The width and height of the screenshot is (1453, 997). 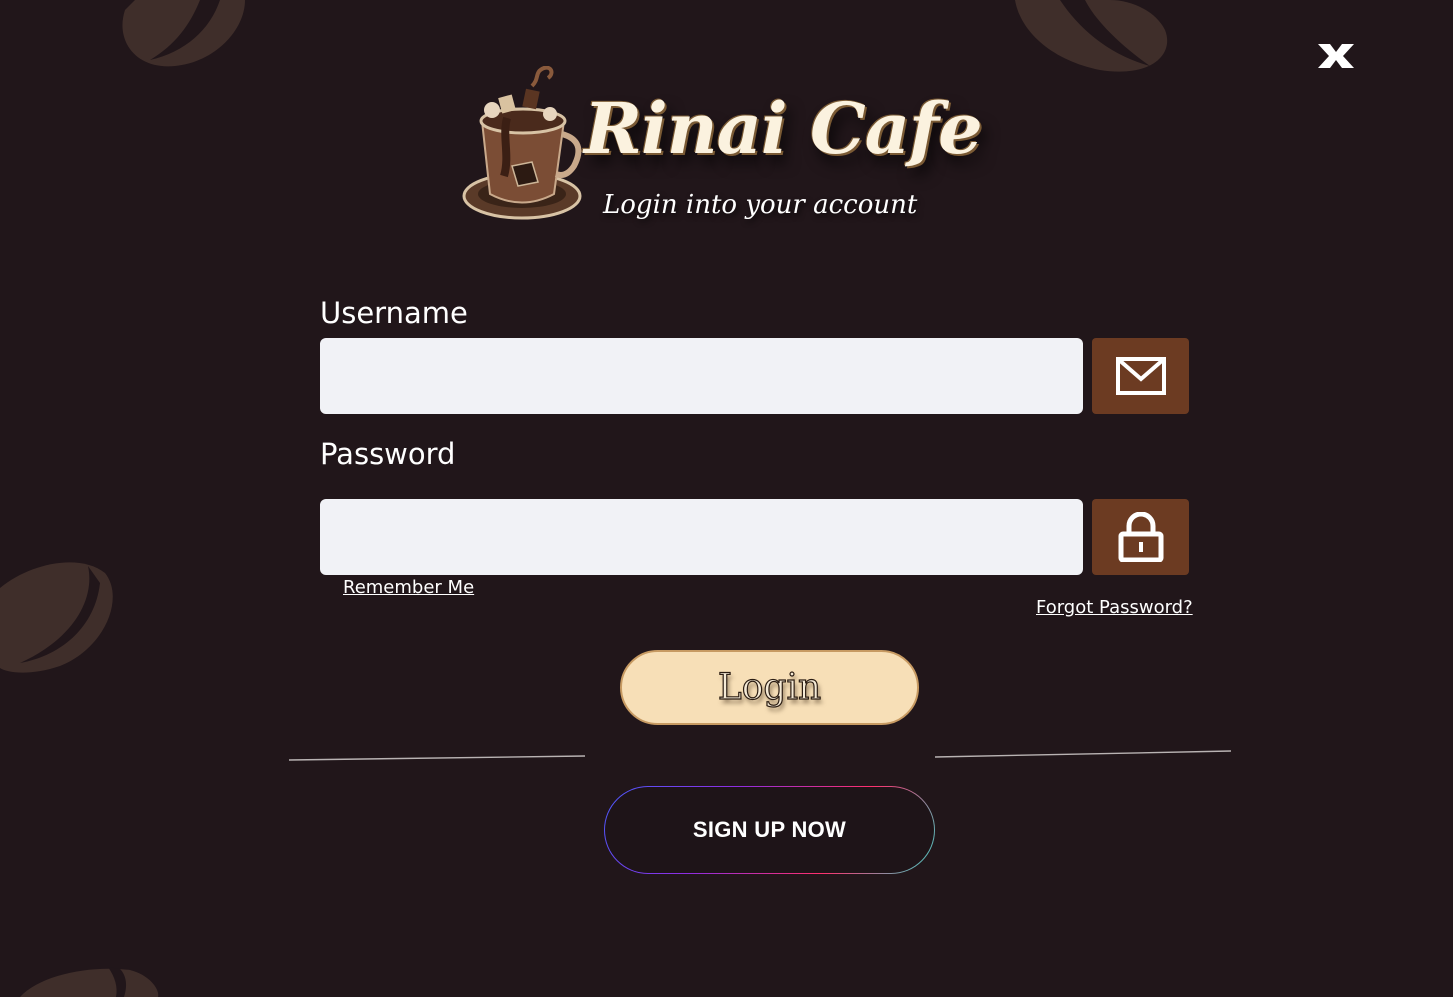 What do you see at coordinates (408, 587) in the screenshot?
I see `remember-me-link: Remember Me` at bounding box center [408, 587].